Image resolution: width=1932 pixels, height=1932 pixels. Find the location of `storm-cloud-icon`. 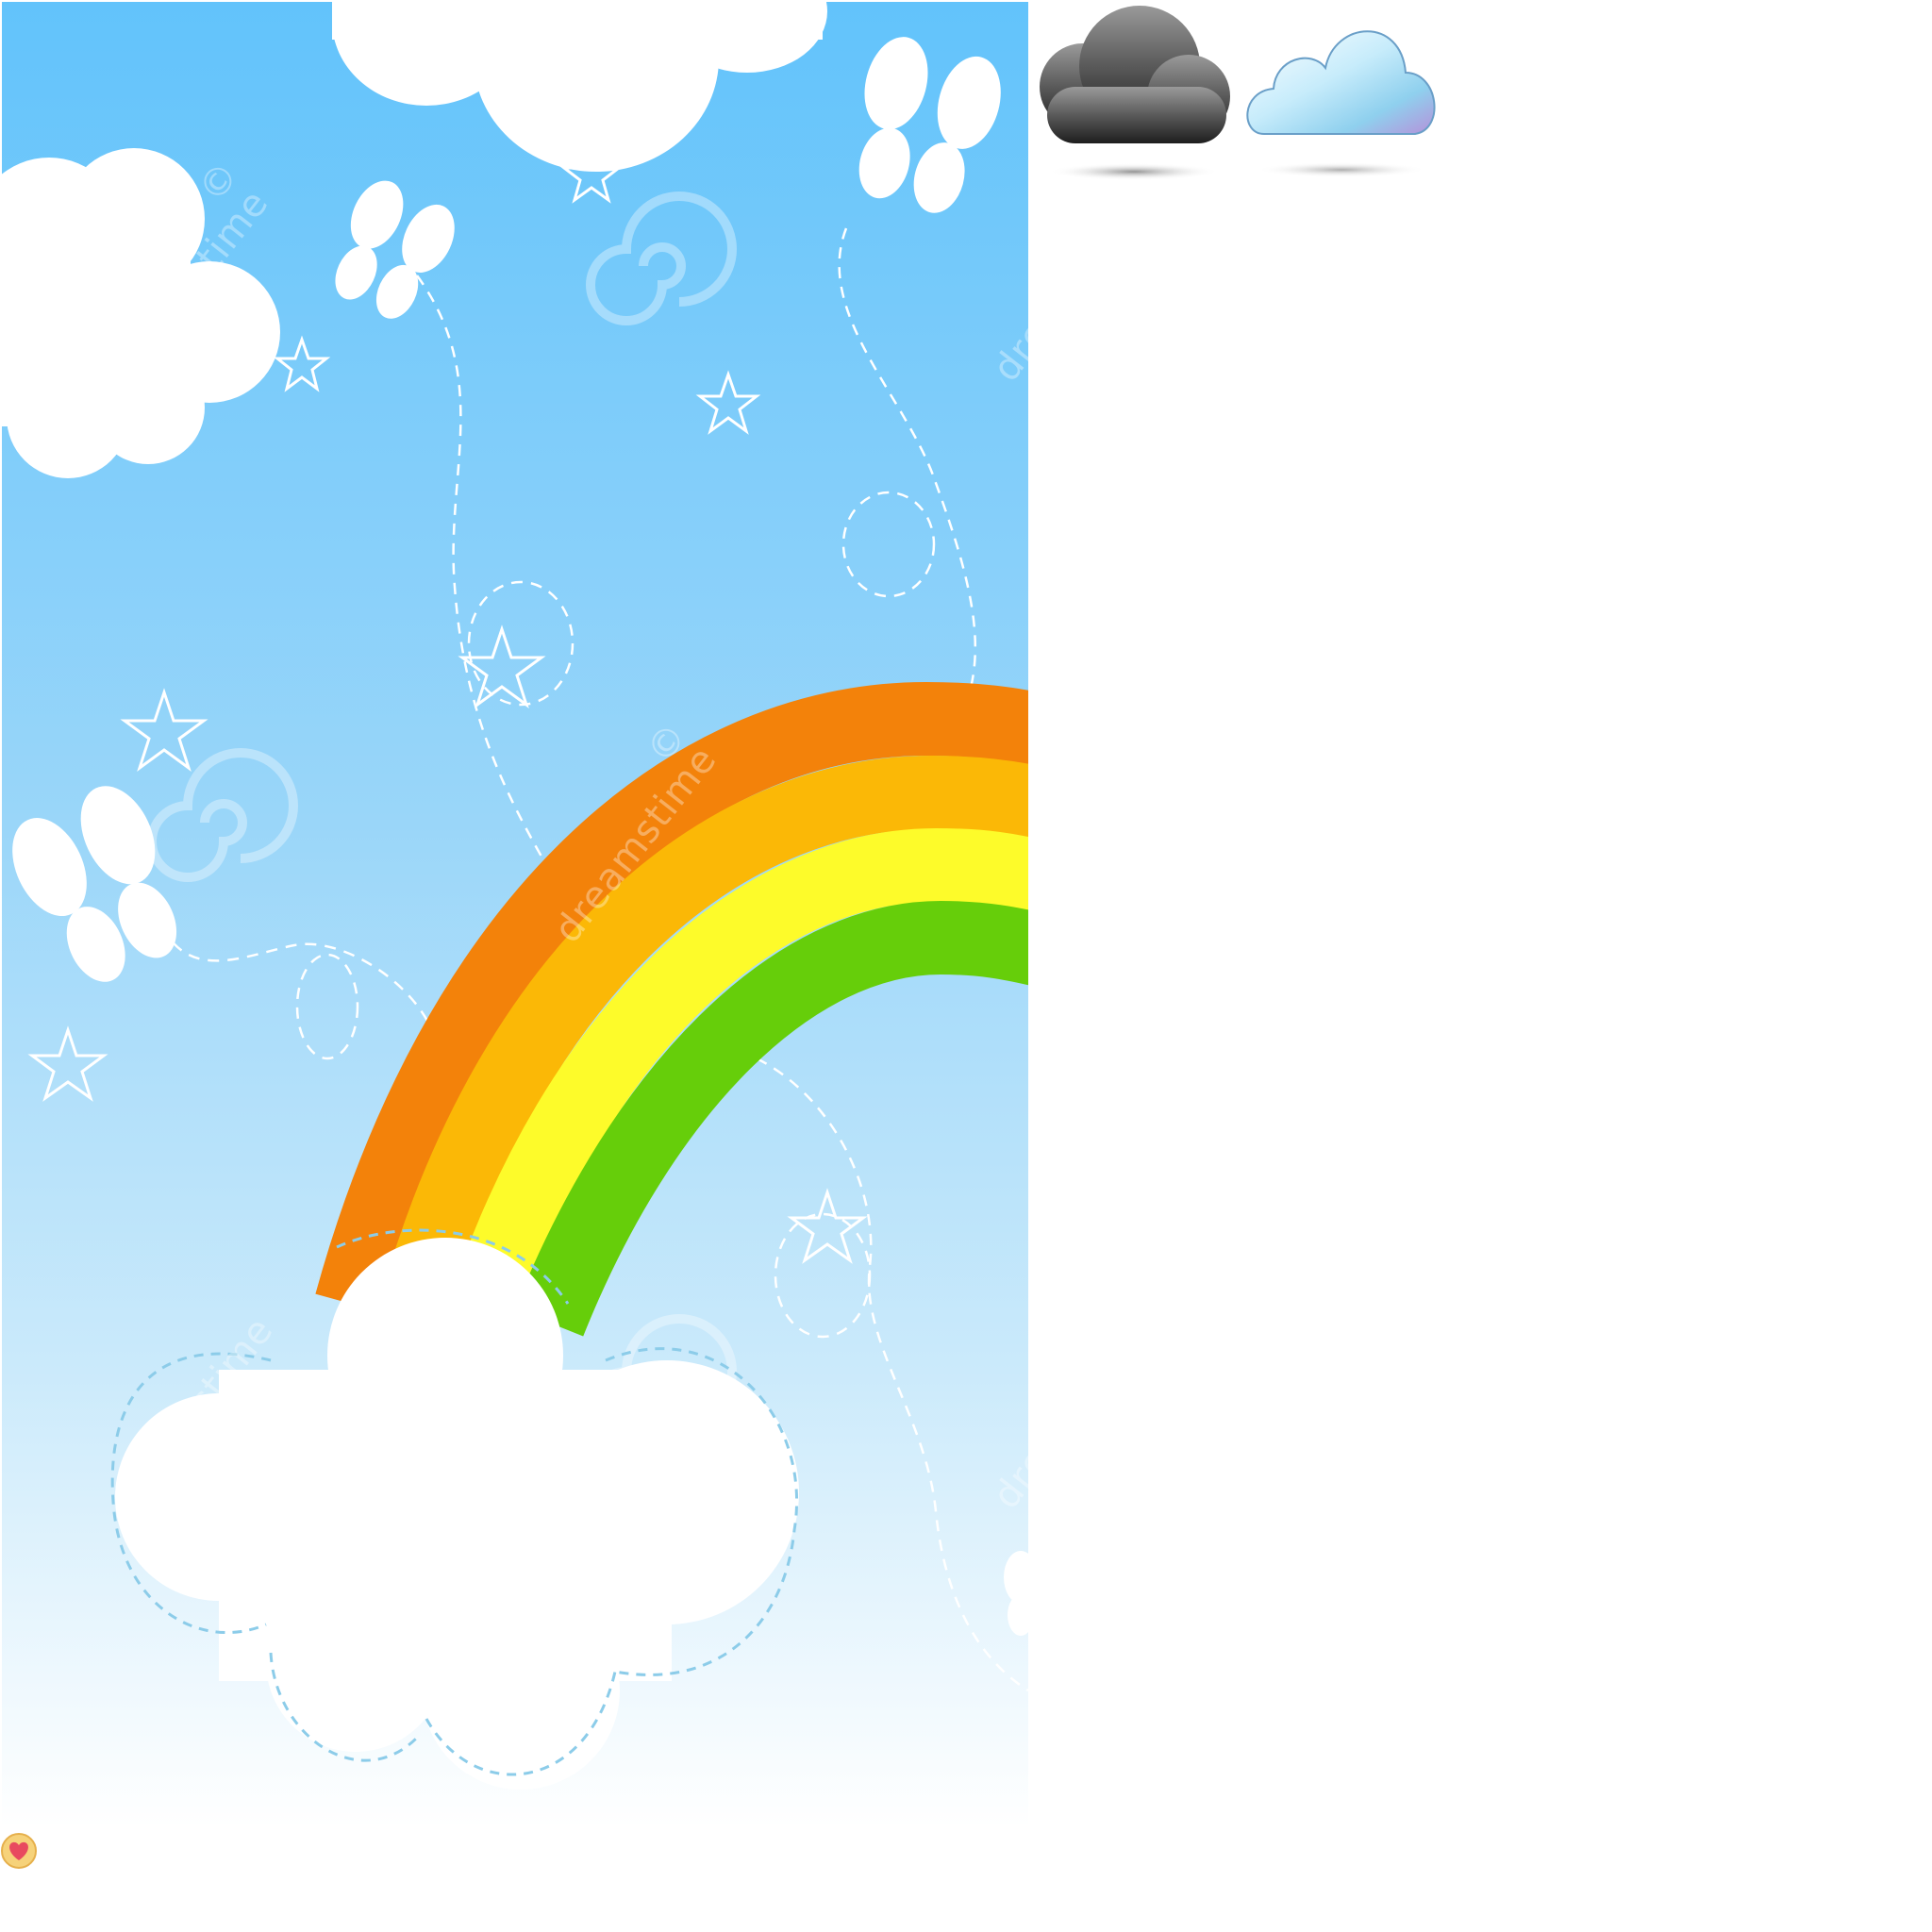

storm-cloud-icon is located at coordinates (1132, 92).